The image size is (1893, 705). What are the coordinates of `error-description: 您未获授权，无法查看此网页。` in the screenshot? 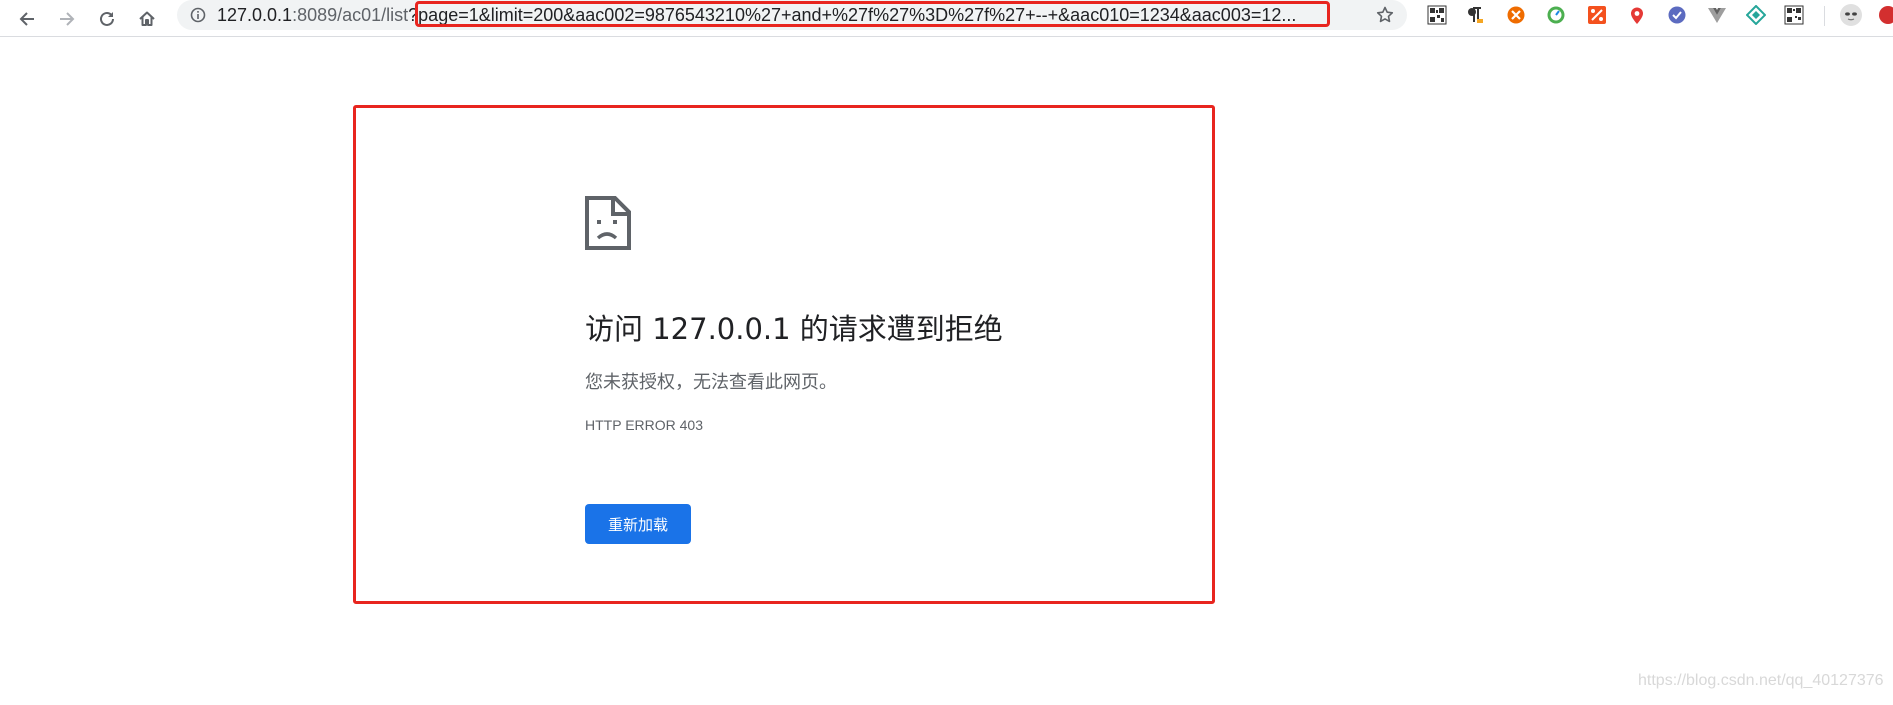 It's located at (711, 382).